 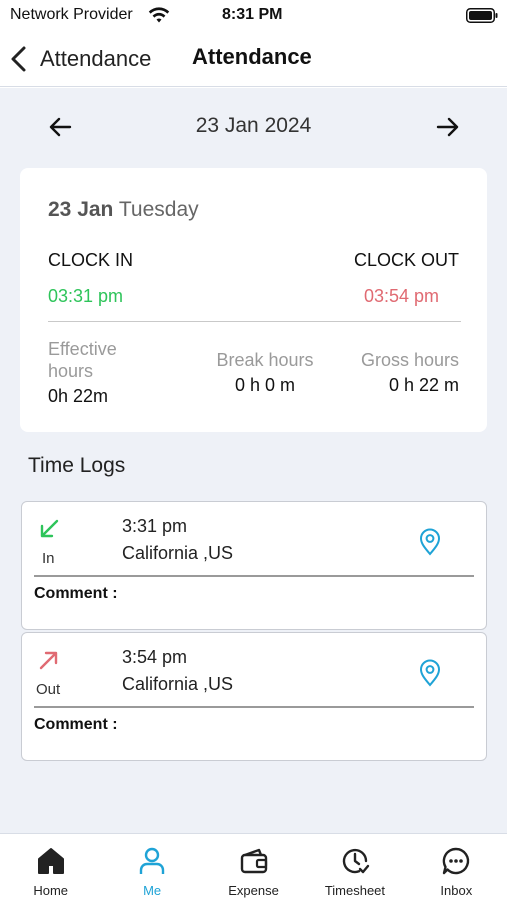 What do you see at coordinates (456, 890) in the screenshot?
I see `tab-label: Inbox` at bounding box center [456, 890].